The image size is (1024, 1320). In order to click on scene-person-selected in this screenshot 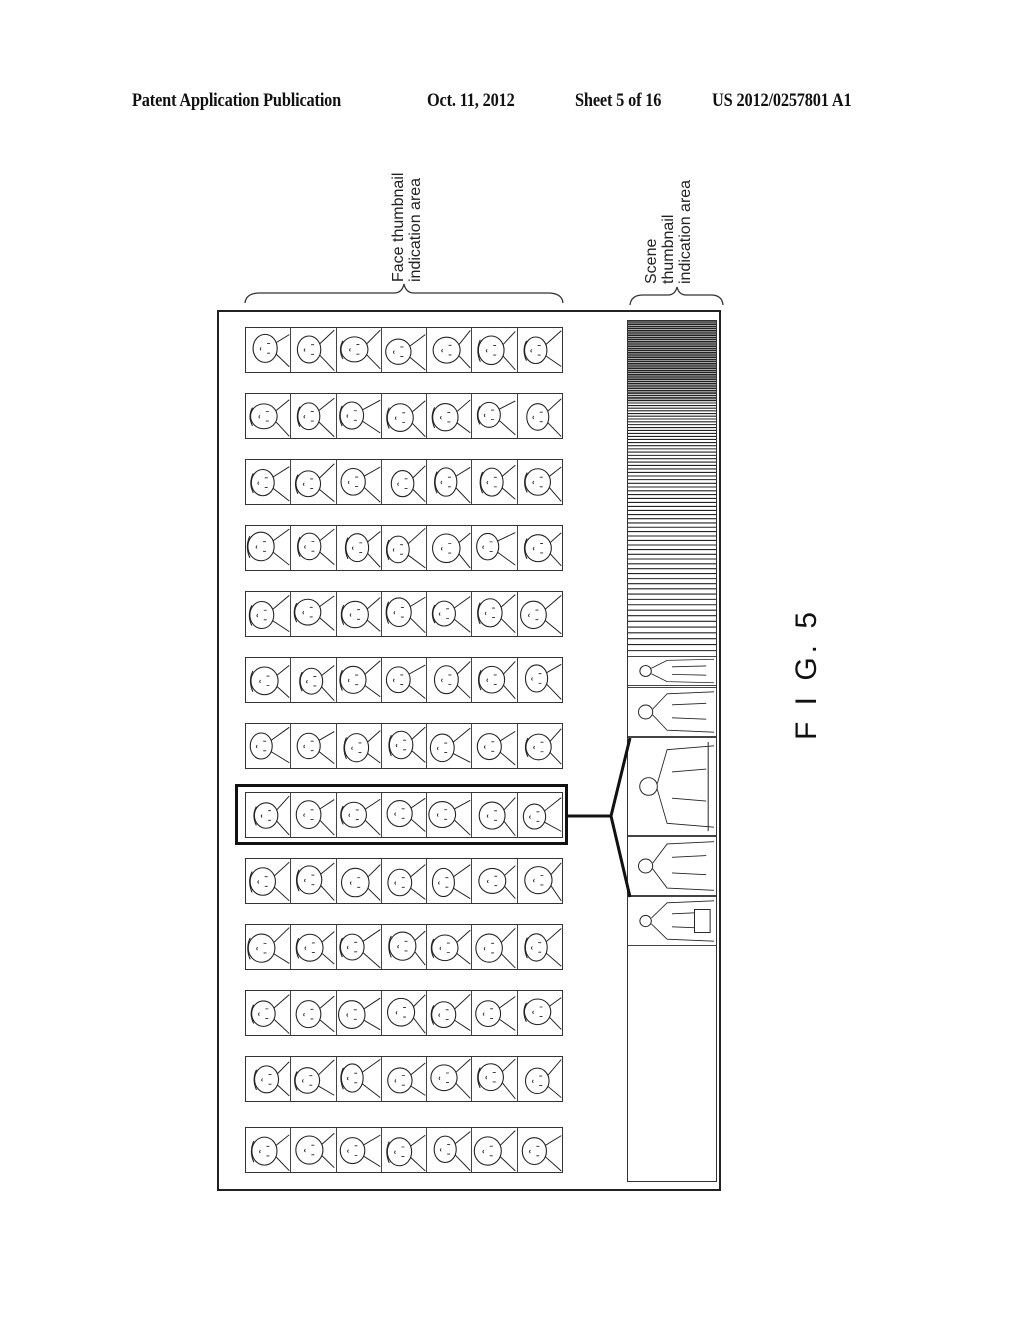, I will do `click(672, 786)`.